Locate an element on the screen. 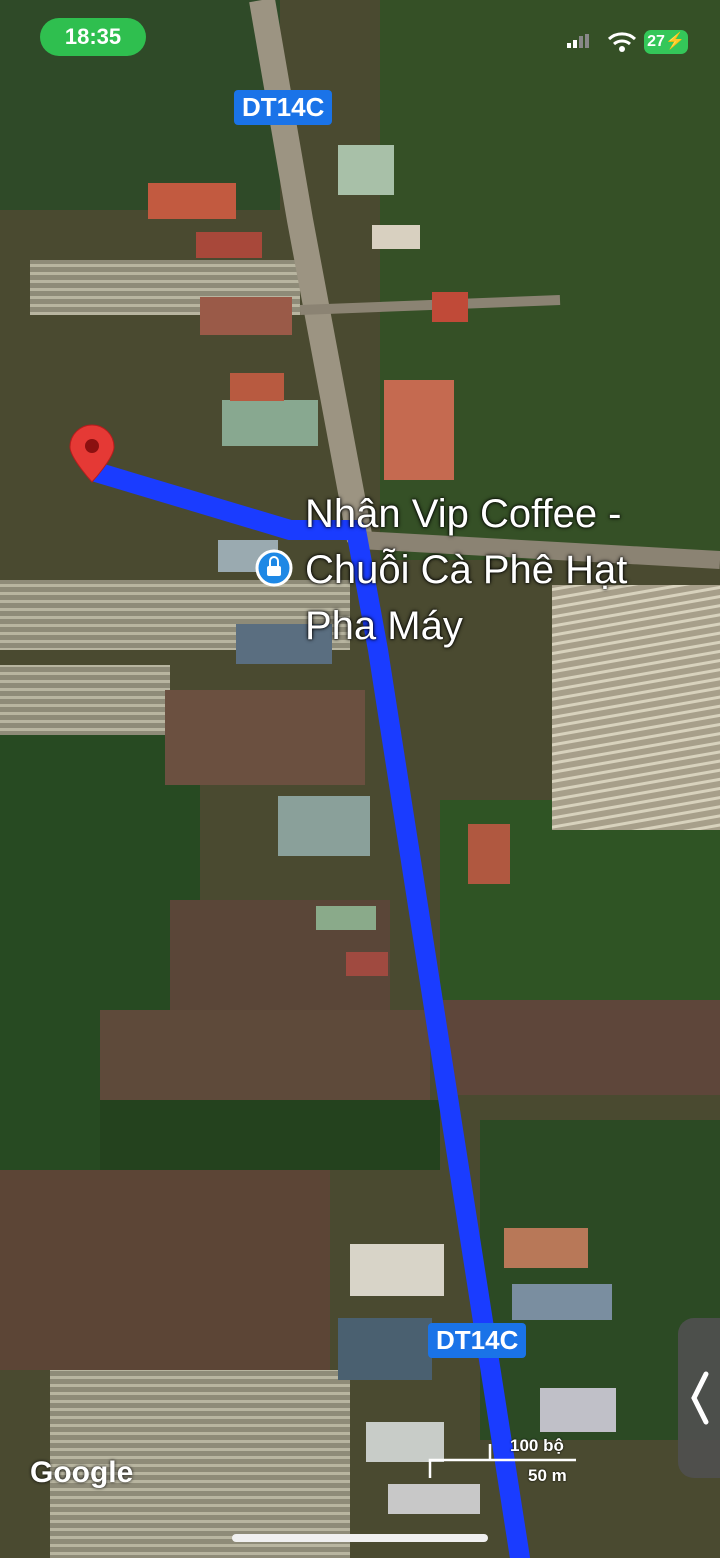 Image resolution: width=720 pixels, height=1558 pixels. status-bar: 18:35 27⚡ is located at coordinates (360, 40).